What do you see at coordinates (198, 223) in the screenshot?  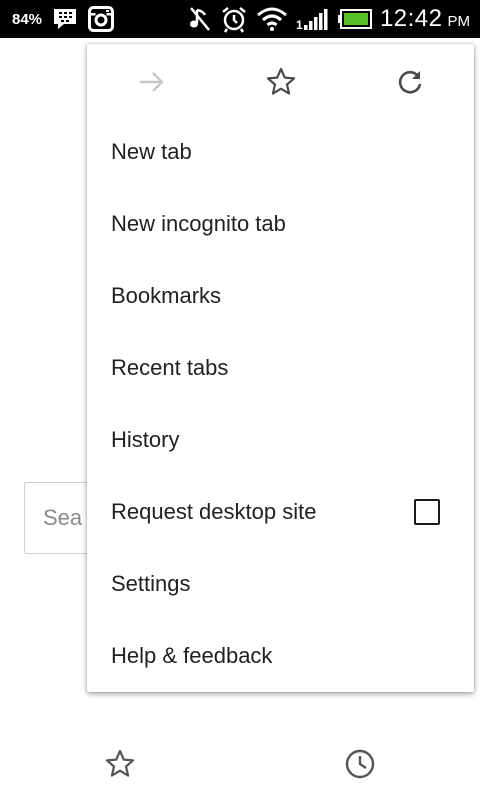 I see `menu-item-label: New incognito tab` at bounding box center [198, 223].